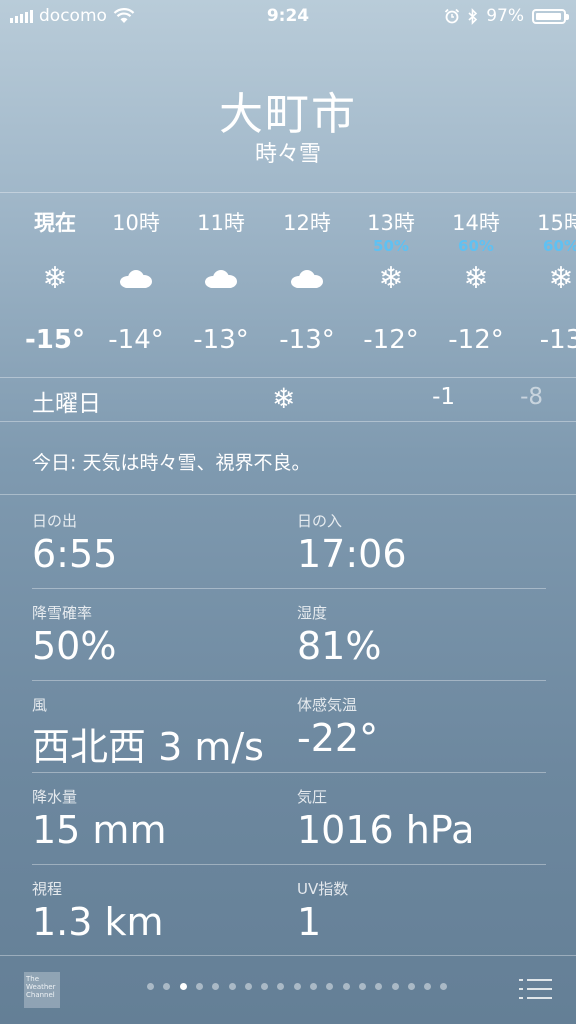  Describe the element at coordinates (40, 705) in the screenshot. I see `detail-label: 風` at that location.